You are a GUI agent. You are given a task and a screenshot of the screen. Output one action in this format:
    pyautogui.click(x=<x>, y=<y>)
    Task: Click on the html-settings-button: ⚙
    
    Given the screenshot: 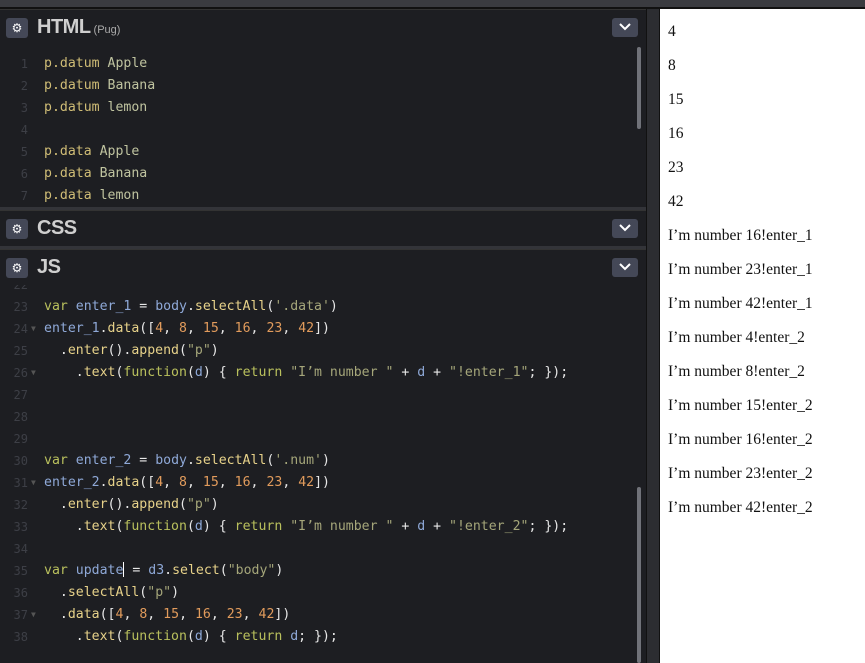 What is the action you would take?
    pyautogui.click(x=17, y=28)
    